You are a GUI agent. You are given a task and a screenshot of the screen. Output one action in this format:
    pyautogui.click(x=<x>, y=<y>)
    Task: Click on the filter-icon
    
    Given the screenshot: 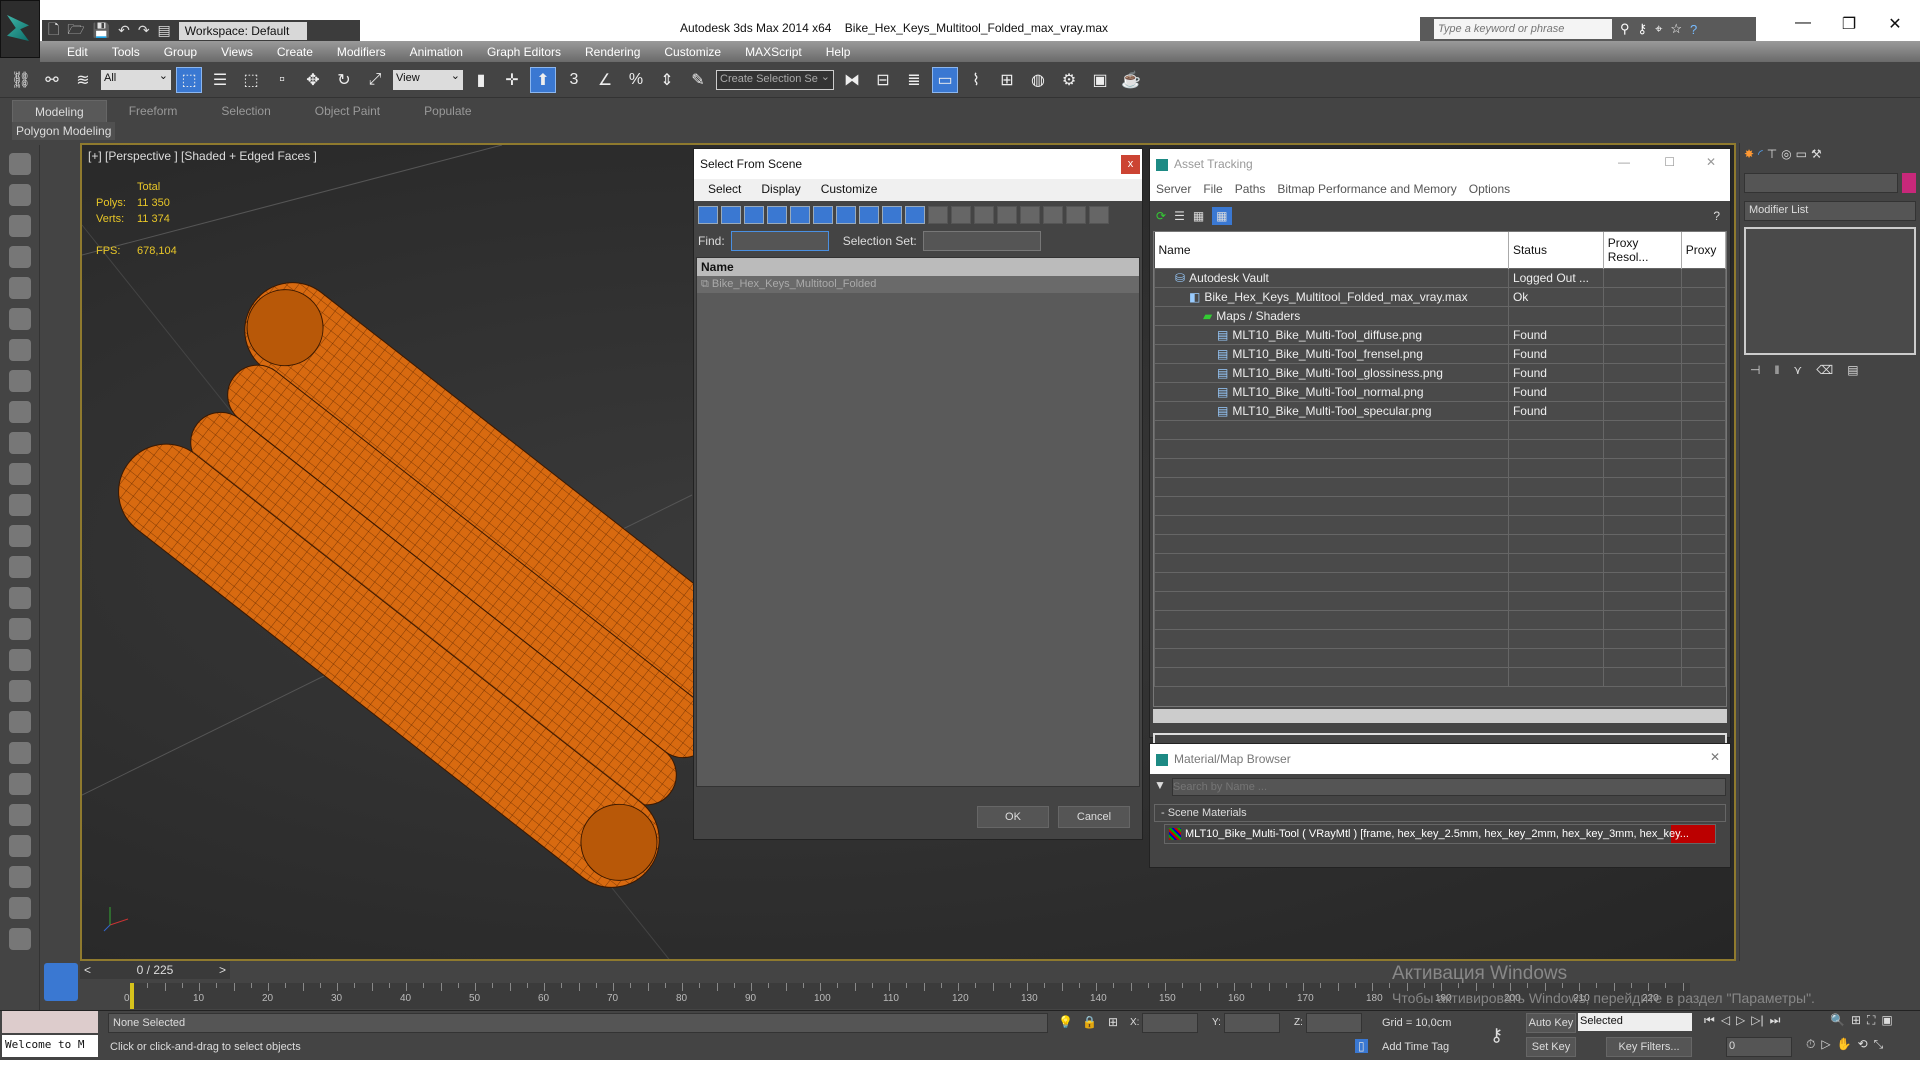 What is the action you would take?
    pyautogui.click(x=1053, y=215)
    